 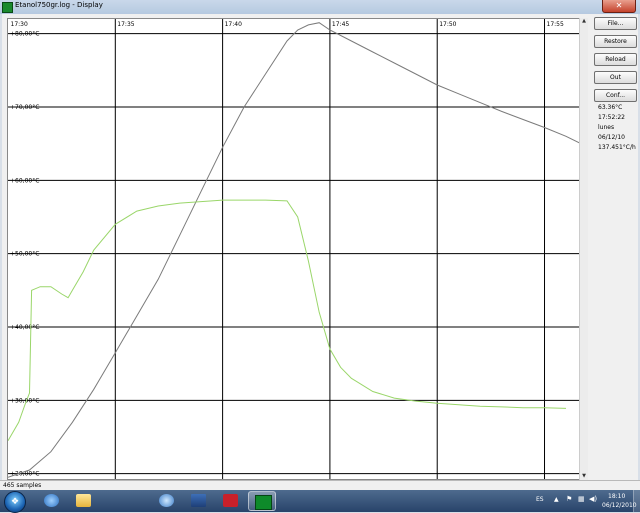 I want to click on scroll-down-arrow-icon: ▼, so click(x=584, y=476).